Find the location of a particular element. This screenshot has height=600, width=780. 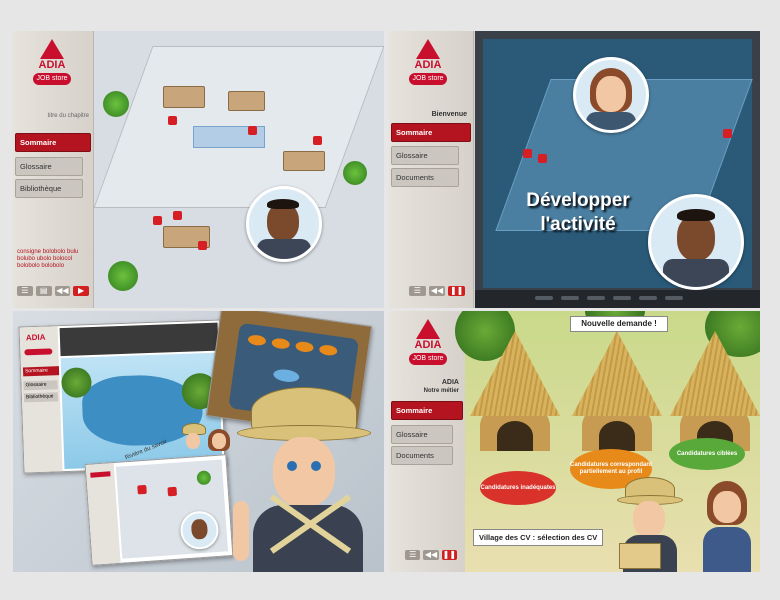

video-progress-bar is located at coordinates (617, 299).